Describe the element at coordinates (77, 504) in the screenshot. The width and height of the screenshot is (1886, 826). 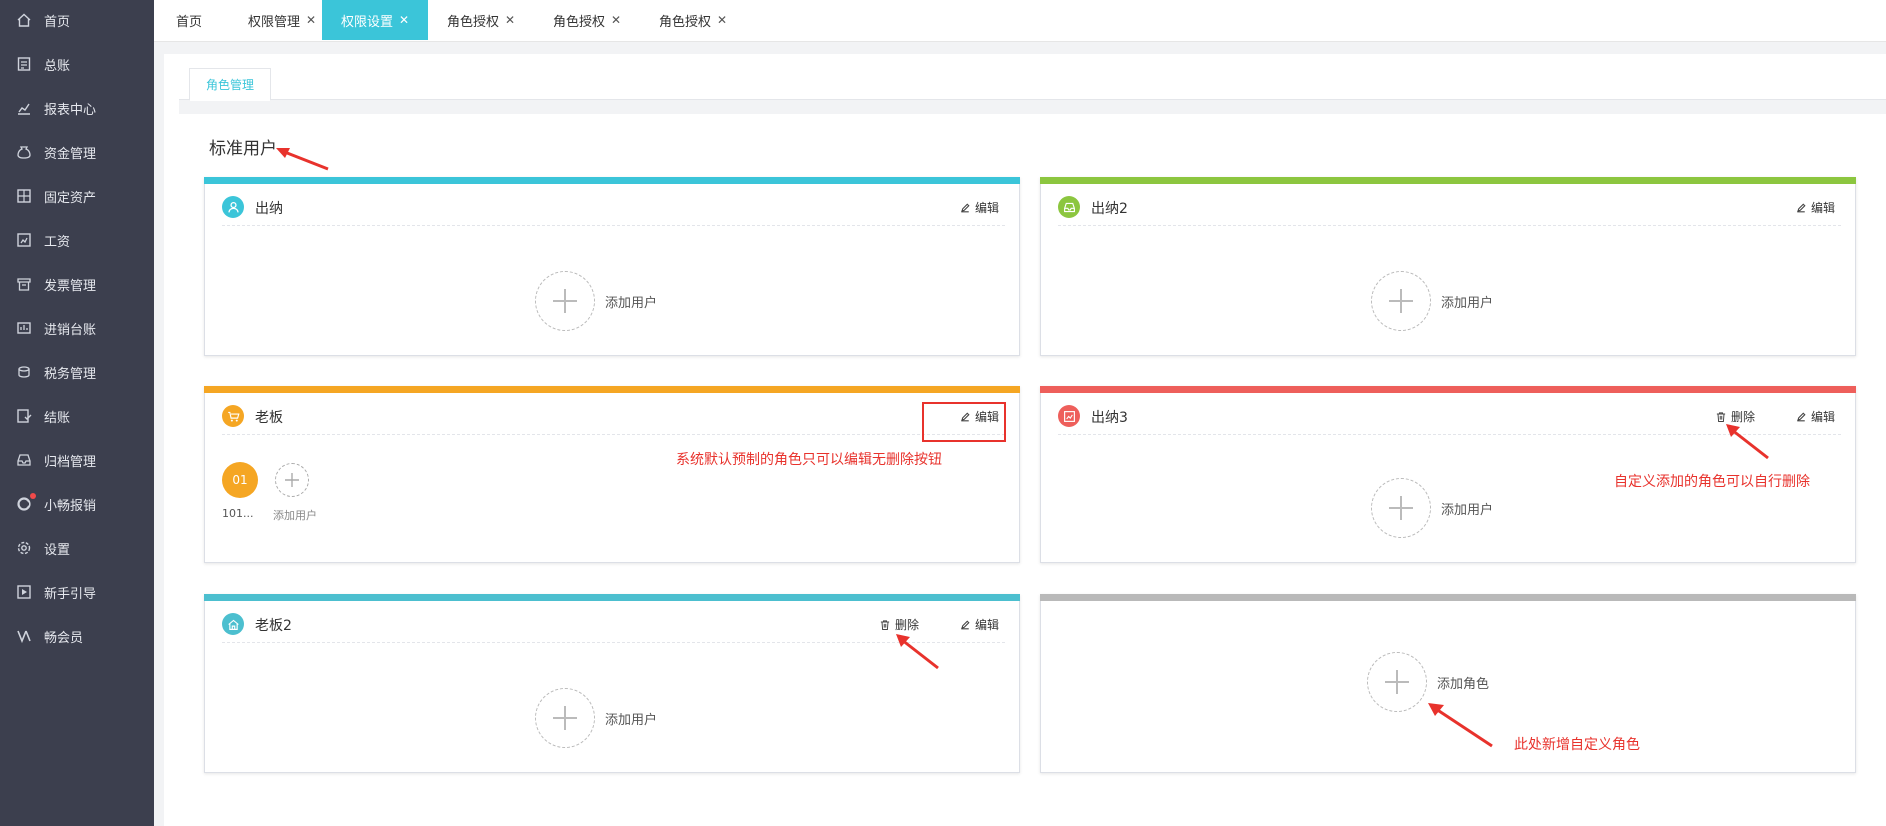
I see `sidebar-item: 小畅报销` at that location.